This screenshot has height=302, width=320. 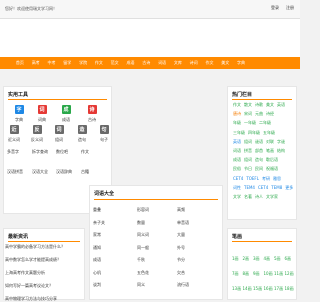 What do you see at coordinates (272, 168) in the screenshot?
I see `hot-link: 祝福语` at bounding box center [272, 168].